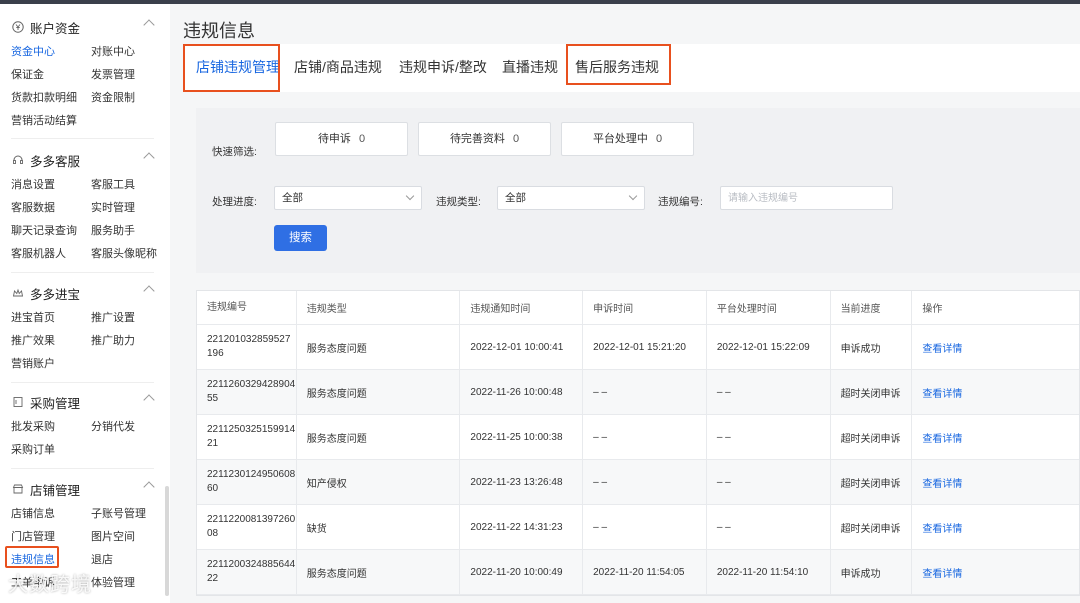 The image size is (1080, 603). I want to click on cell-notice-time: 2022-11-20 10:00:49, so click(522, 572).